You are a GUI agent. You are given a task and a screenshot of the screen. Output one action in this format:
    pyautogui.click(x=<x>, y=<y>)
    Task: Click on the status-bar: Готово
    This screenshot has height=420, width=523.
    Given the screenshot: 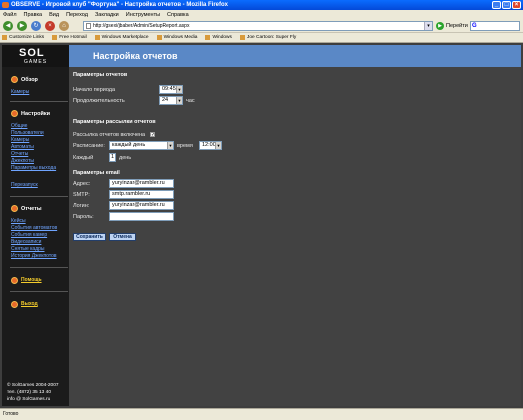 What is the action you would take?
    pyautogui.click(x=261, y=414)
    